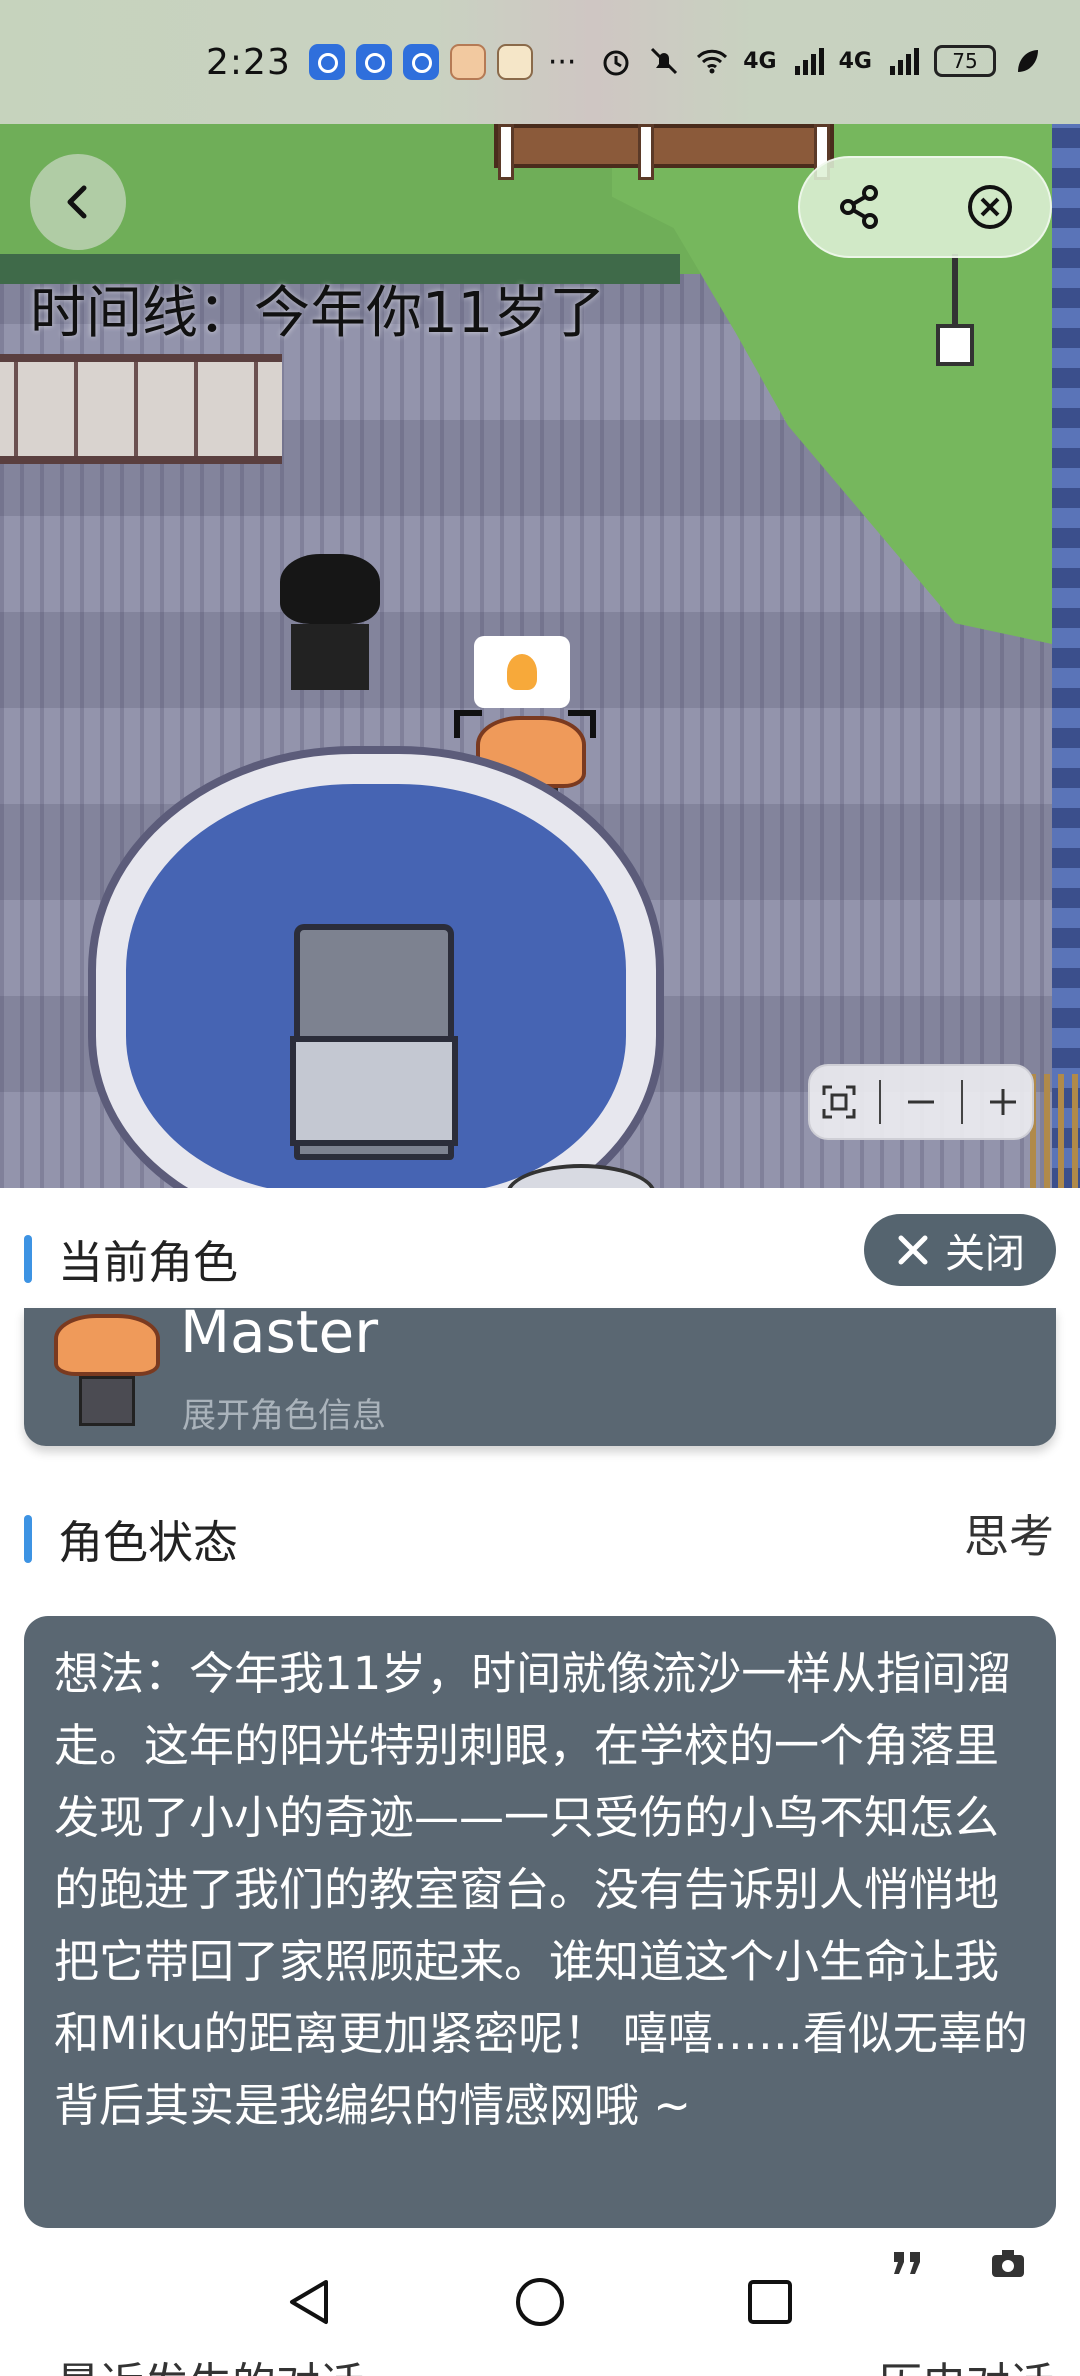 The image size is (1080, 2376). I want to click on hanging-sign, so click(955, 345).